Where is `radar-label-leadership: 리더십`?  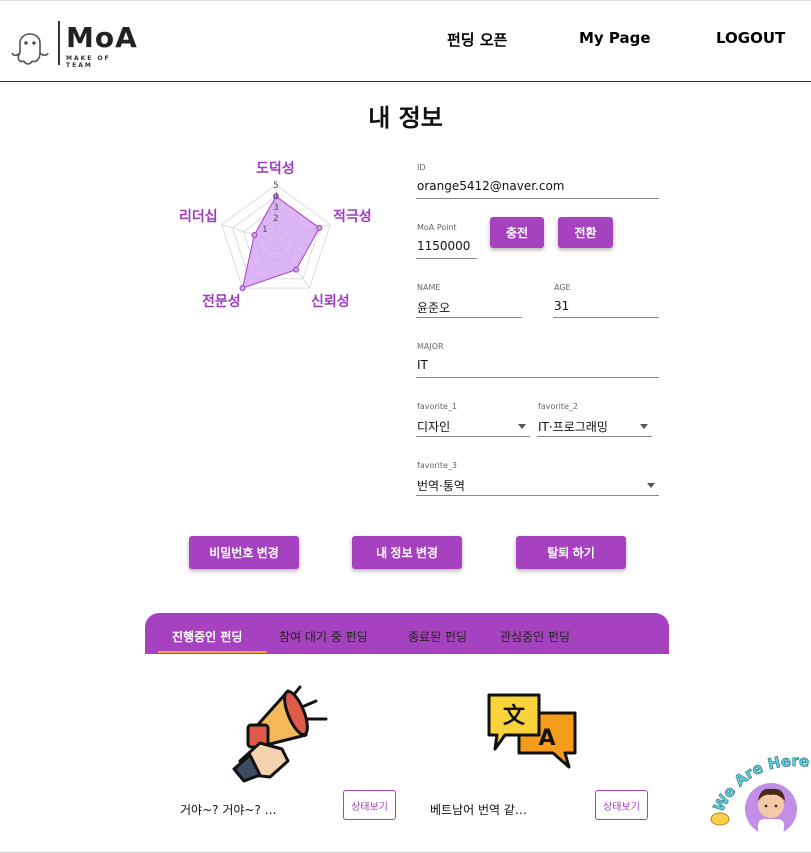
radar-label-leadership: 리더십 is located at coordinates (198, 217).